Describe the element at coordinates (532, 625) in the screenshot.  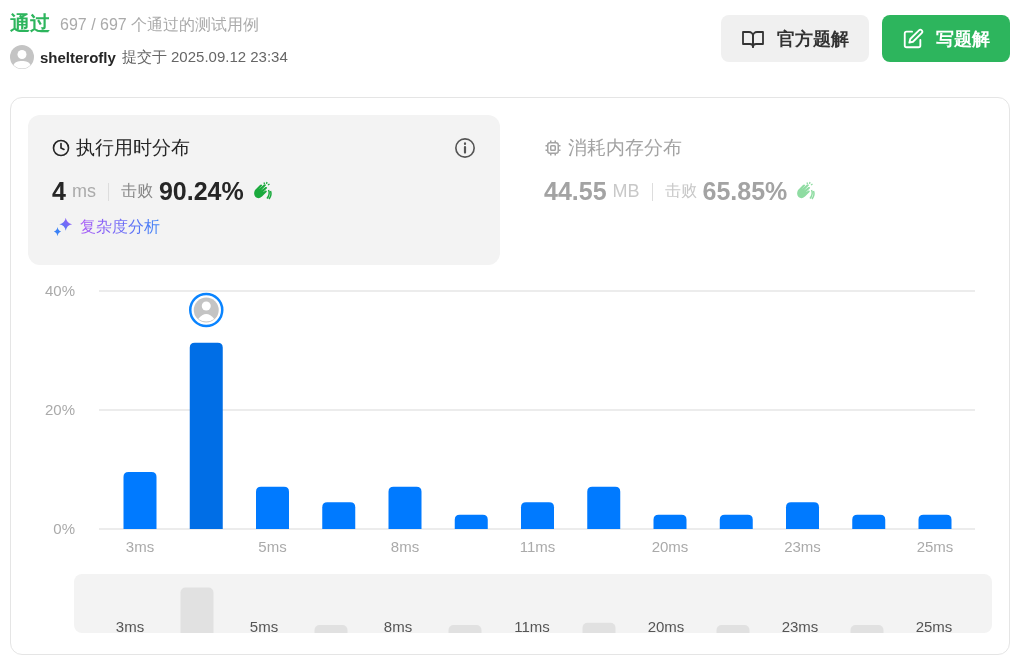
I see `overview-label: 11ms` at that location.